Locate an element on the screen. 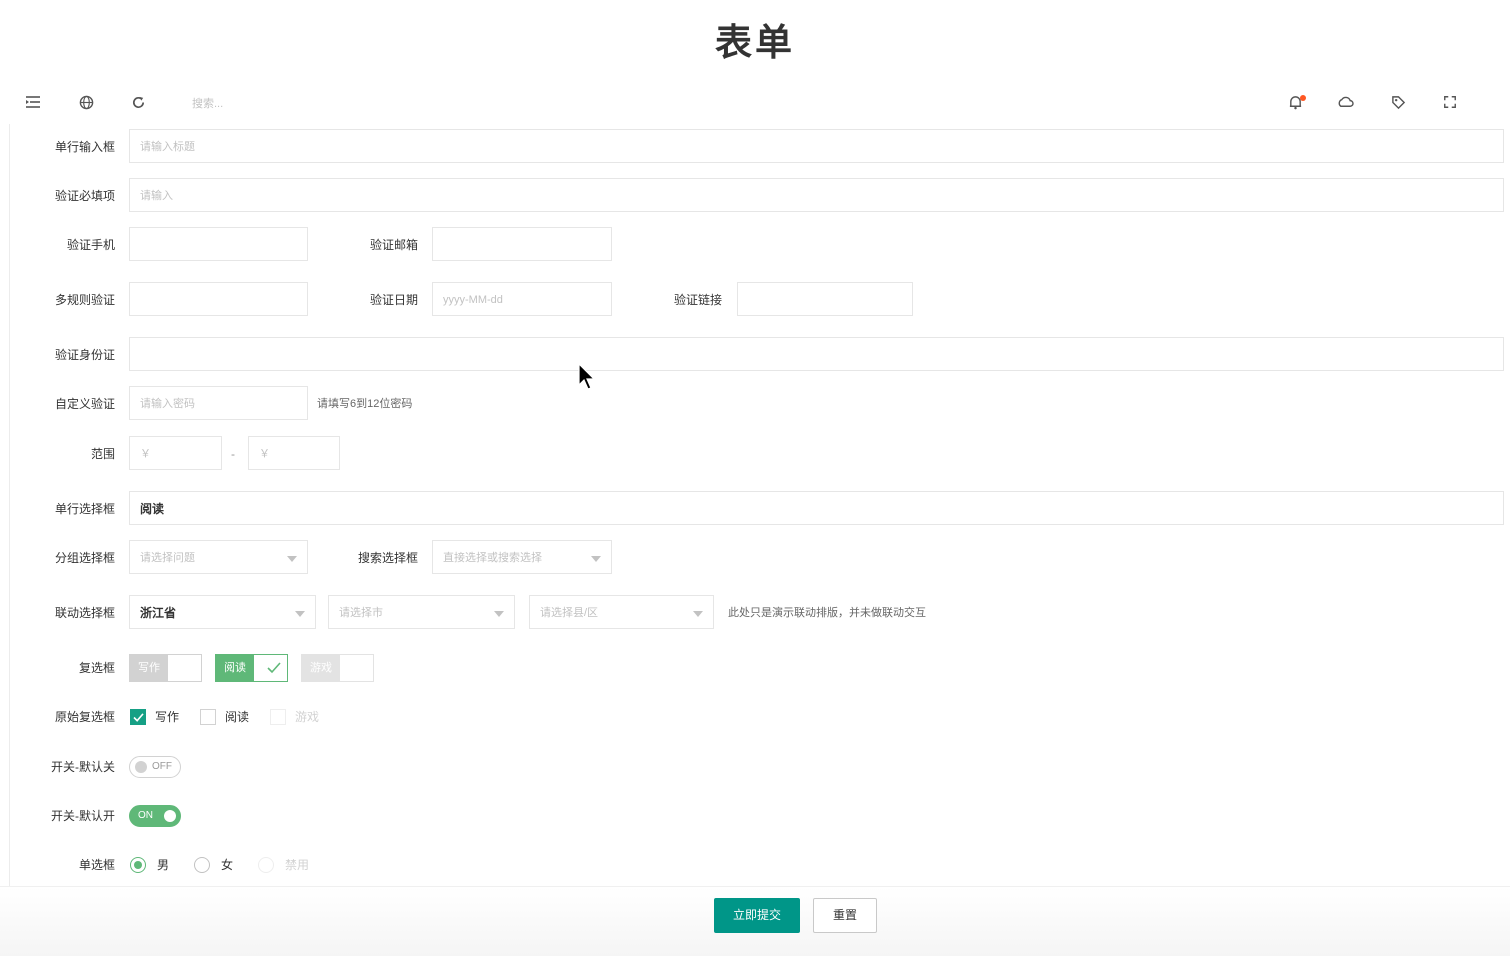  label-single-select: 单行选择框 is located at coordinates (84, 509).